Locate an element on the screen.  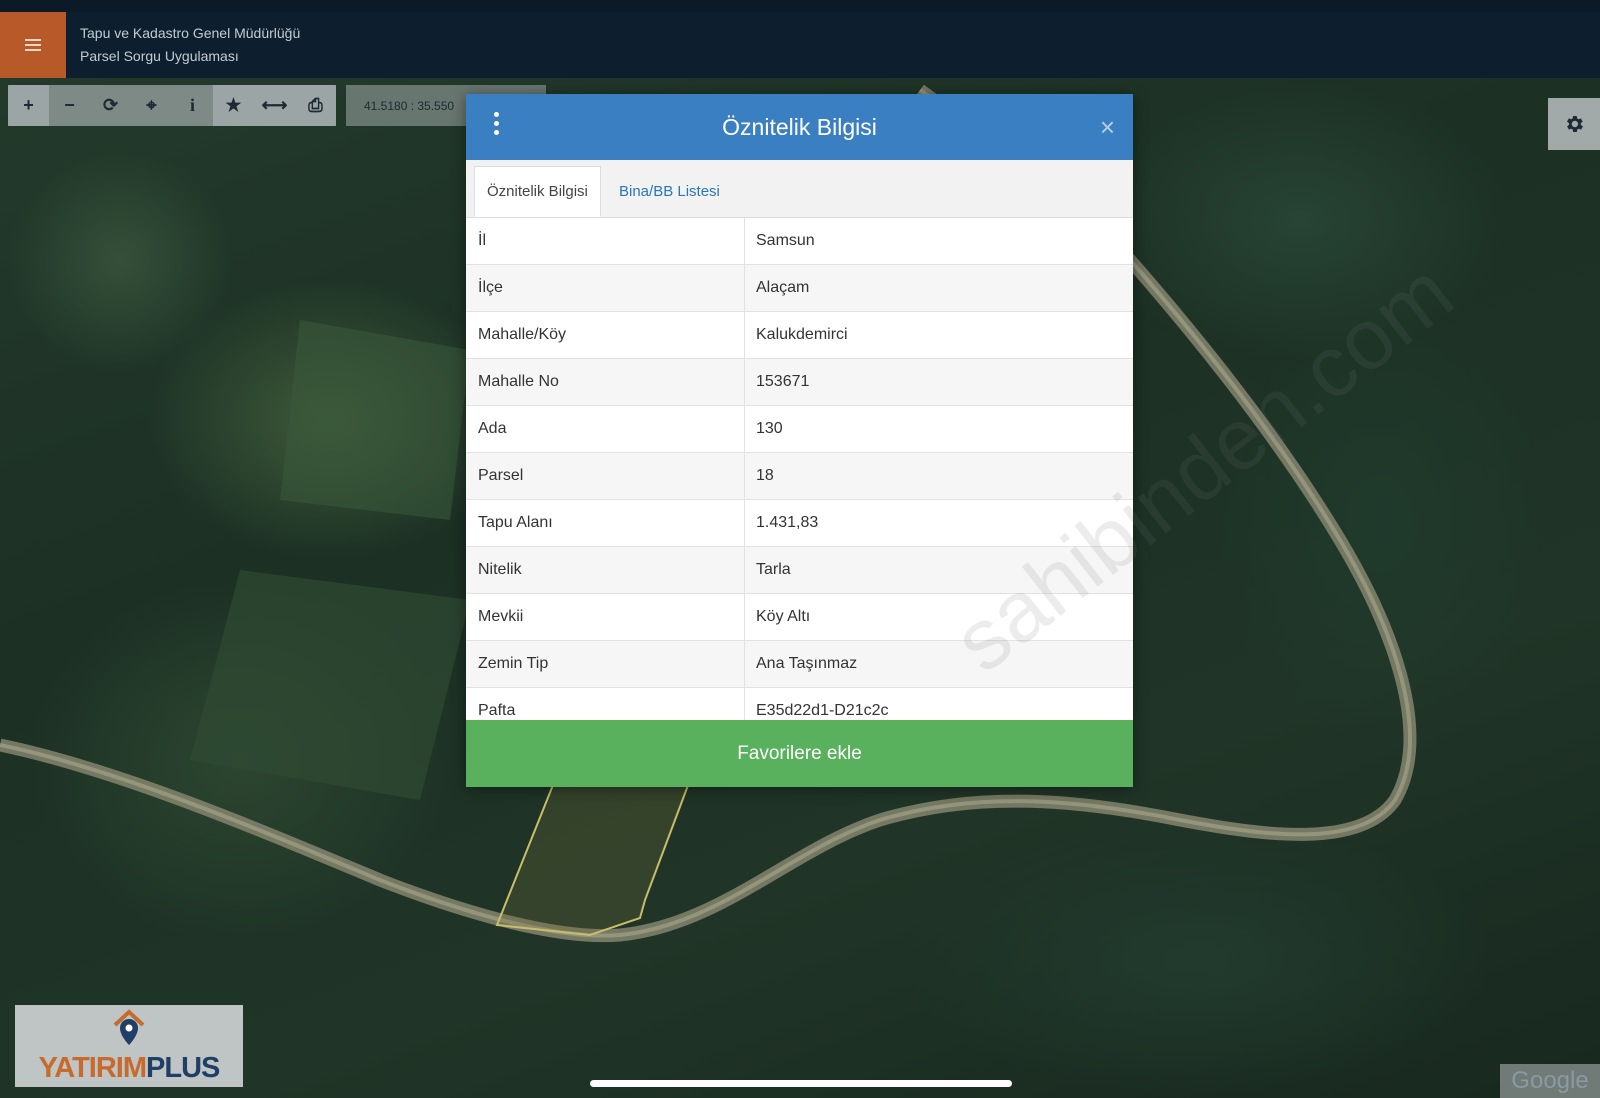
row-key: Zemin Tip is located at coordinates (605, 664).